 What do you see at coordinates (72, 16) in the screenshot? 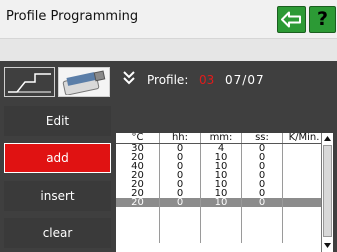
I see `page-title: Profile Programming` at bounding box center [72, 16].